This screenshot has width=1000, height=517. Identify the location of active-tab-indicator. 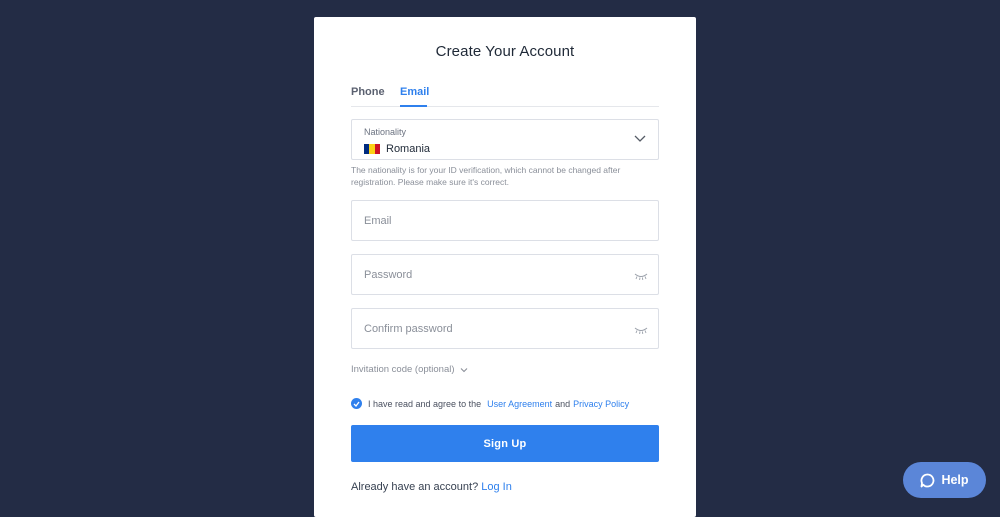
(413, 106).